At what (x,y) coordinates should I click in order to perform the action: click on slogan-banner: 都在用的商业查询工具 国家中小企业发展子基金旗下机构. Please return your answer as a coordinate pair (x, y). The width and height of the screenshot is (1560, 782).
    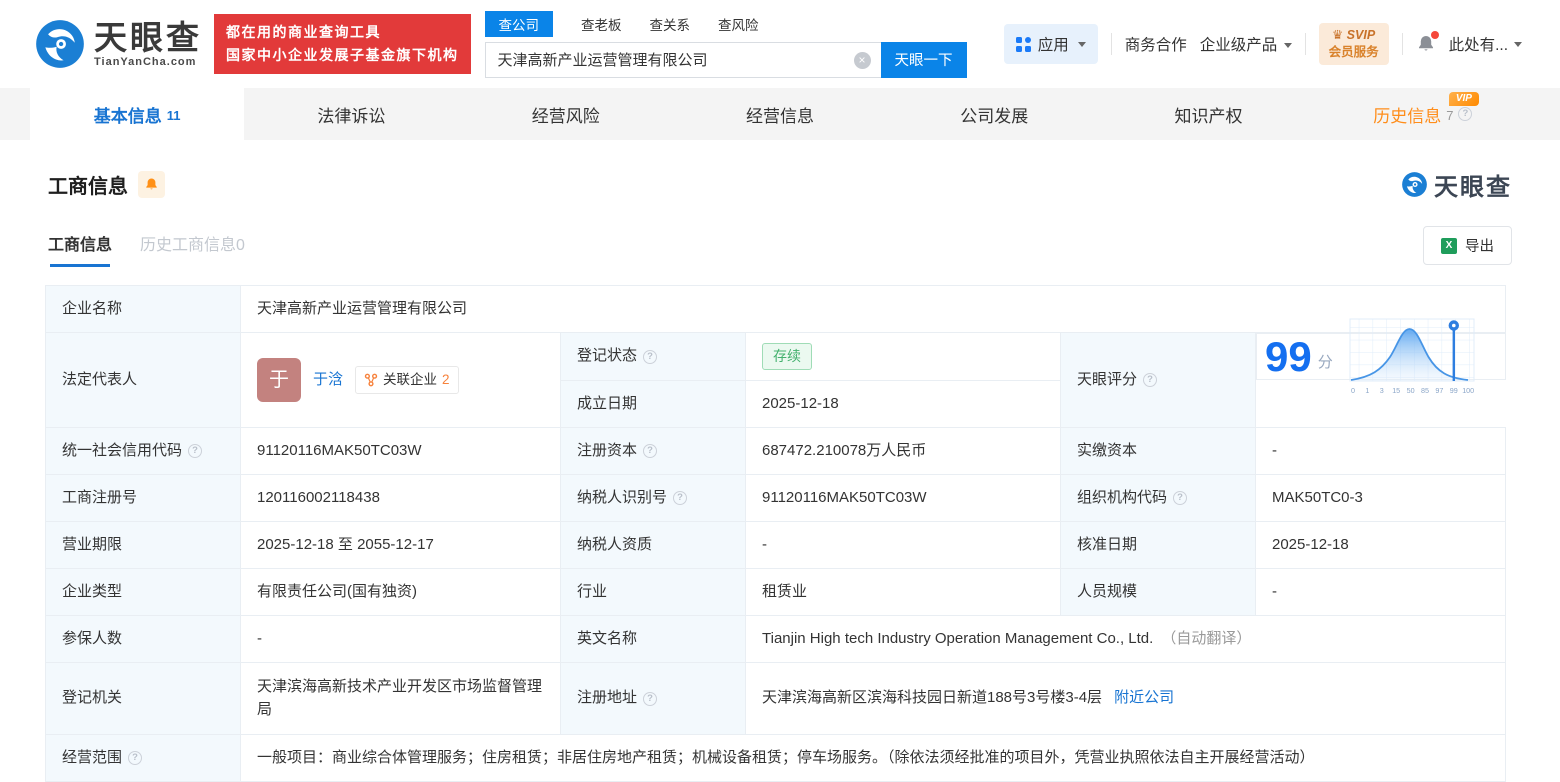
    Looking at the image, I should click on (342, 44).